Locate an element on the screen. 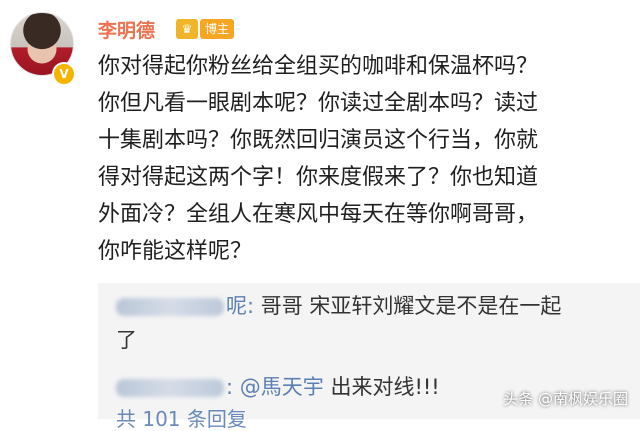  reply-item: 呢: 哥哥 宋亚轩刘耀文是不是在一起 了 is located at coordinates (376, 323).